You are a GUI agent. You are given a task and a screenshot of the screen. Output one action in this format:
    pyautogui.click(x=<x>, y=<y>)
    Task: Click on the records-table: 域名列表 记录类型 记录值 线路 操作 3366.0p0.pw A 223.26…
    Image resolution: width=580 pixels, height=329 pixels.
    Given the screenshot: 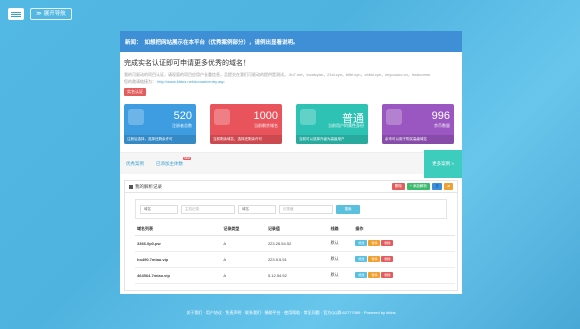 What is the action you would take?
    pyautogui.click(x=295, y=253)
    